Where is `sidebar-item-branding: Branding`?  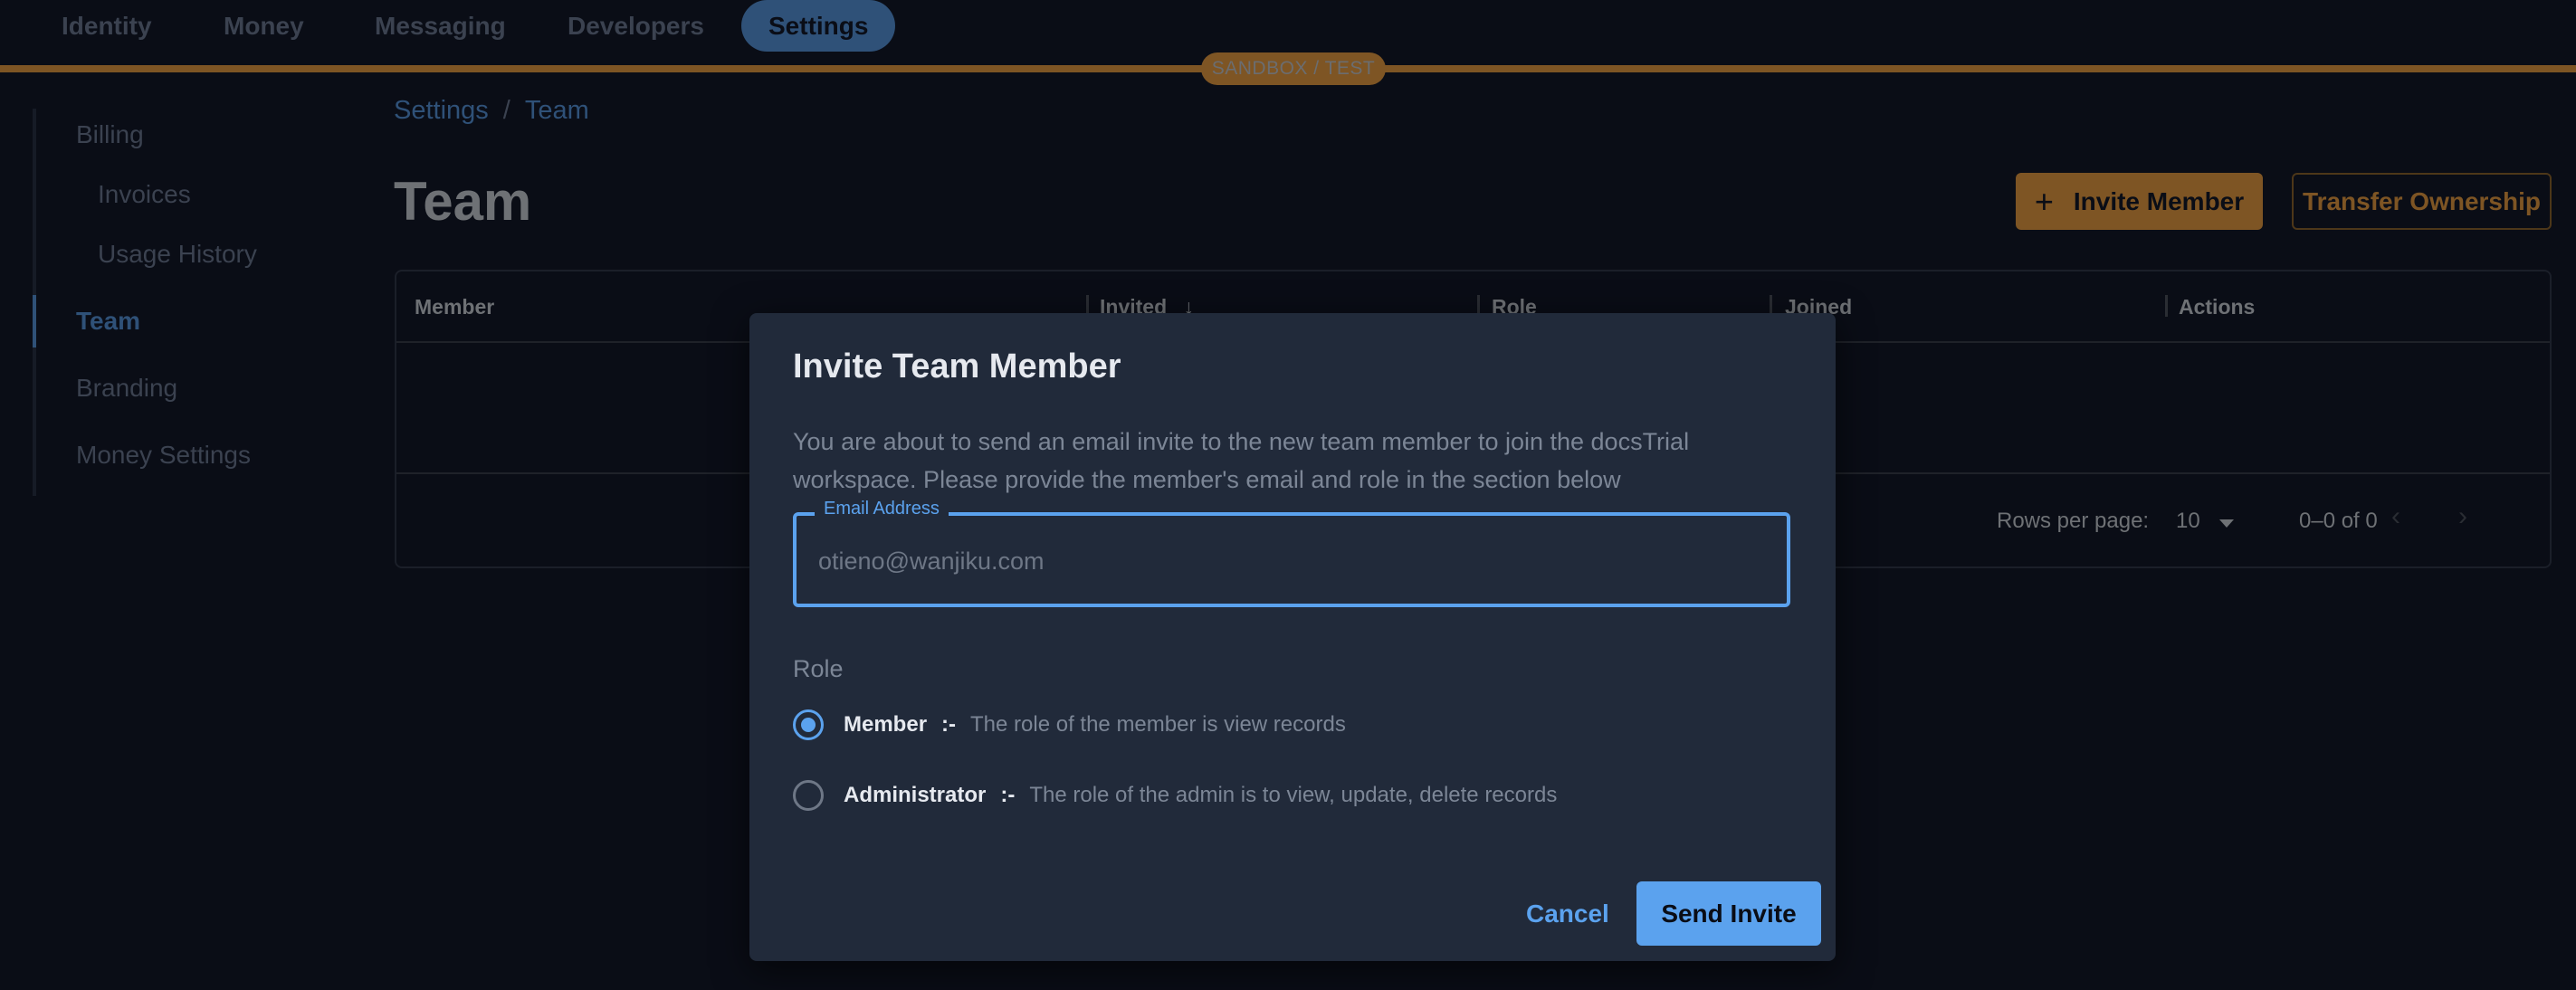
sidebar-item-branding: Branding is located at coordinates (127, 388).